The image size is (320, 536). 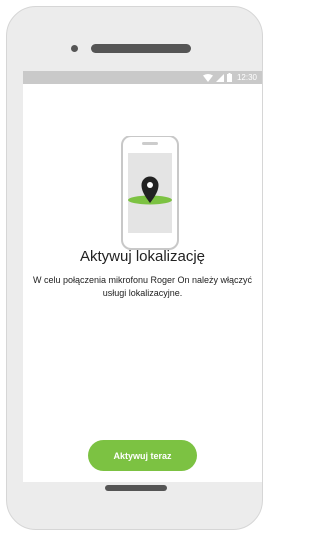 I want to click on status-bar: 12:30, so click(x=142, y=77).